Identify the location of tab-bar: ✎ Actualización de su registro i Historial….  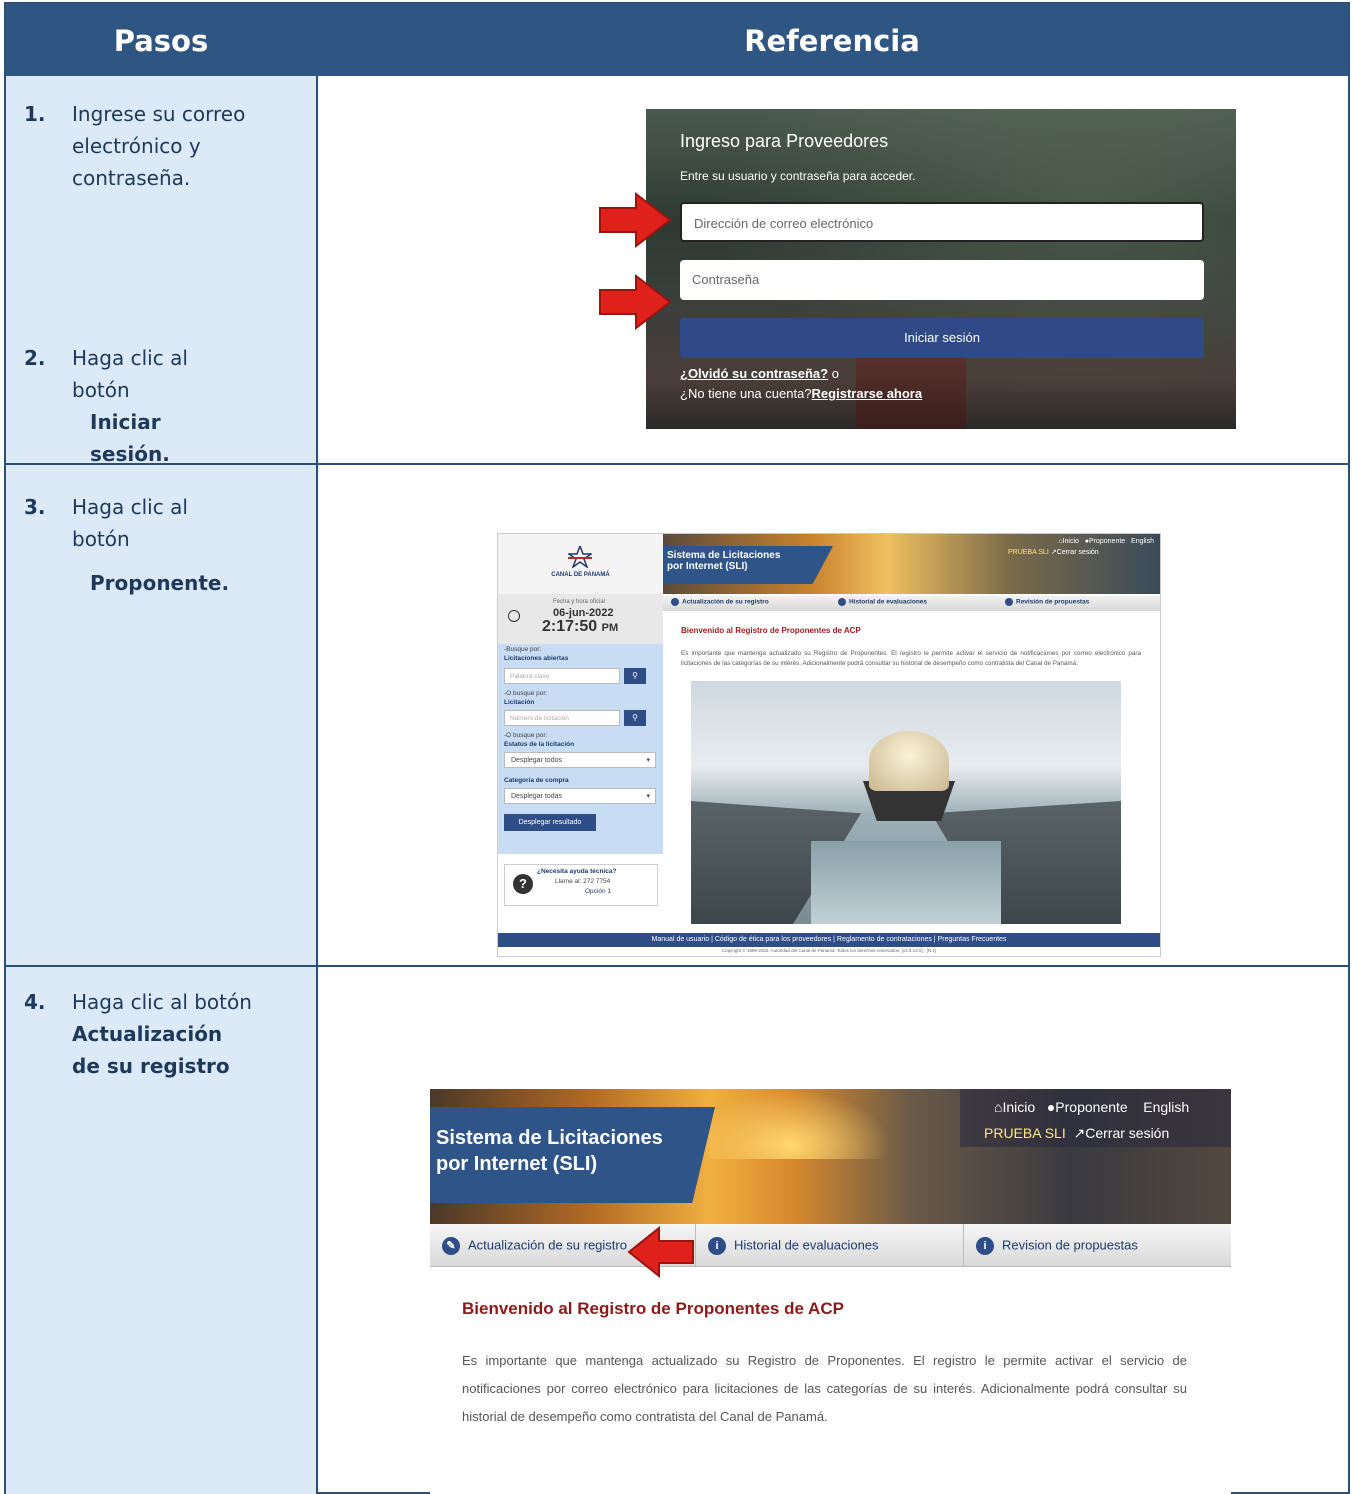
(830, 1245).